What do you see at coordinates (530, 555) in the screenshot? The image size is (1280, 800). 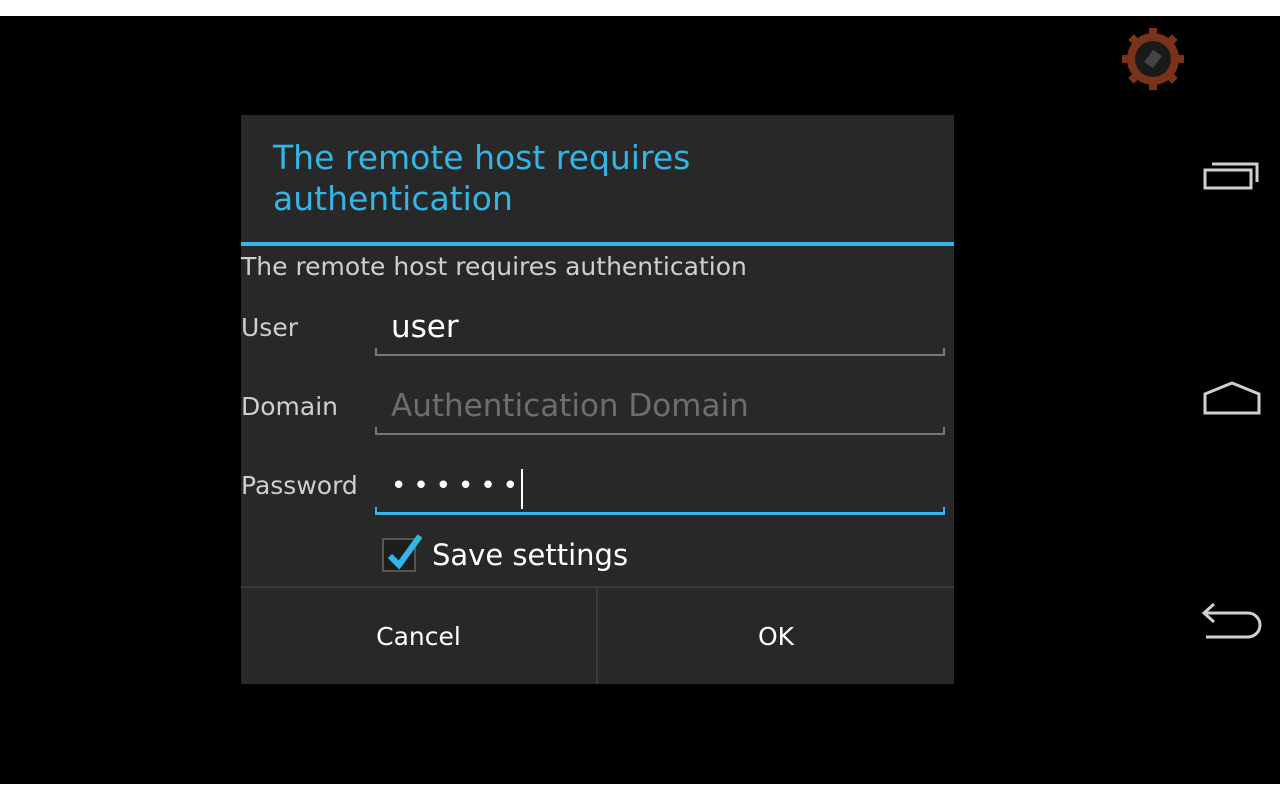 I see `save-settings-label: Save settings` at bounding box center [530, 555].